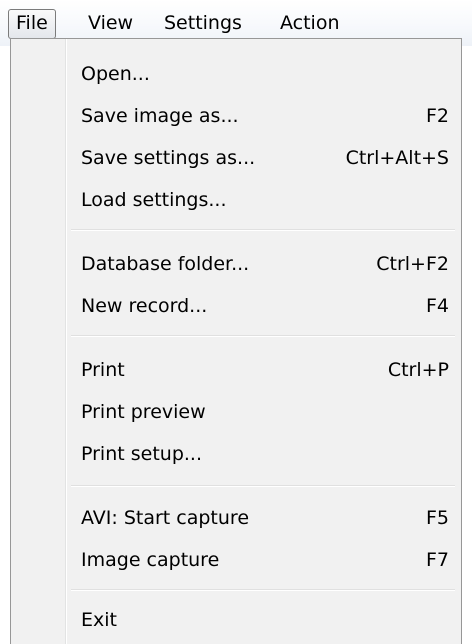 The image size is (472, 644). Describe the element at coordinates (264, 412) in the screenshot. I see `menu-item-print-preview: Print preview` at that location.